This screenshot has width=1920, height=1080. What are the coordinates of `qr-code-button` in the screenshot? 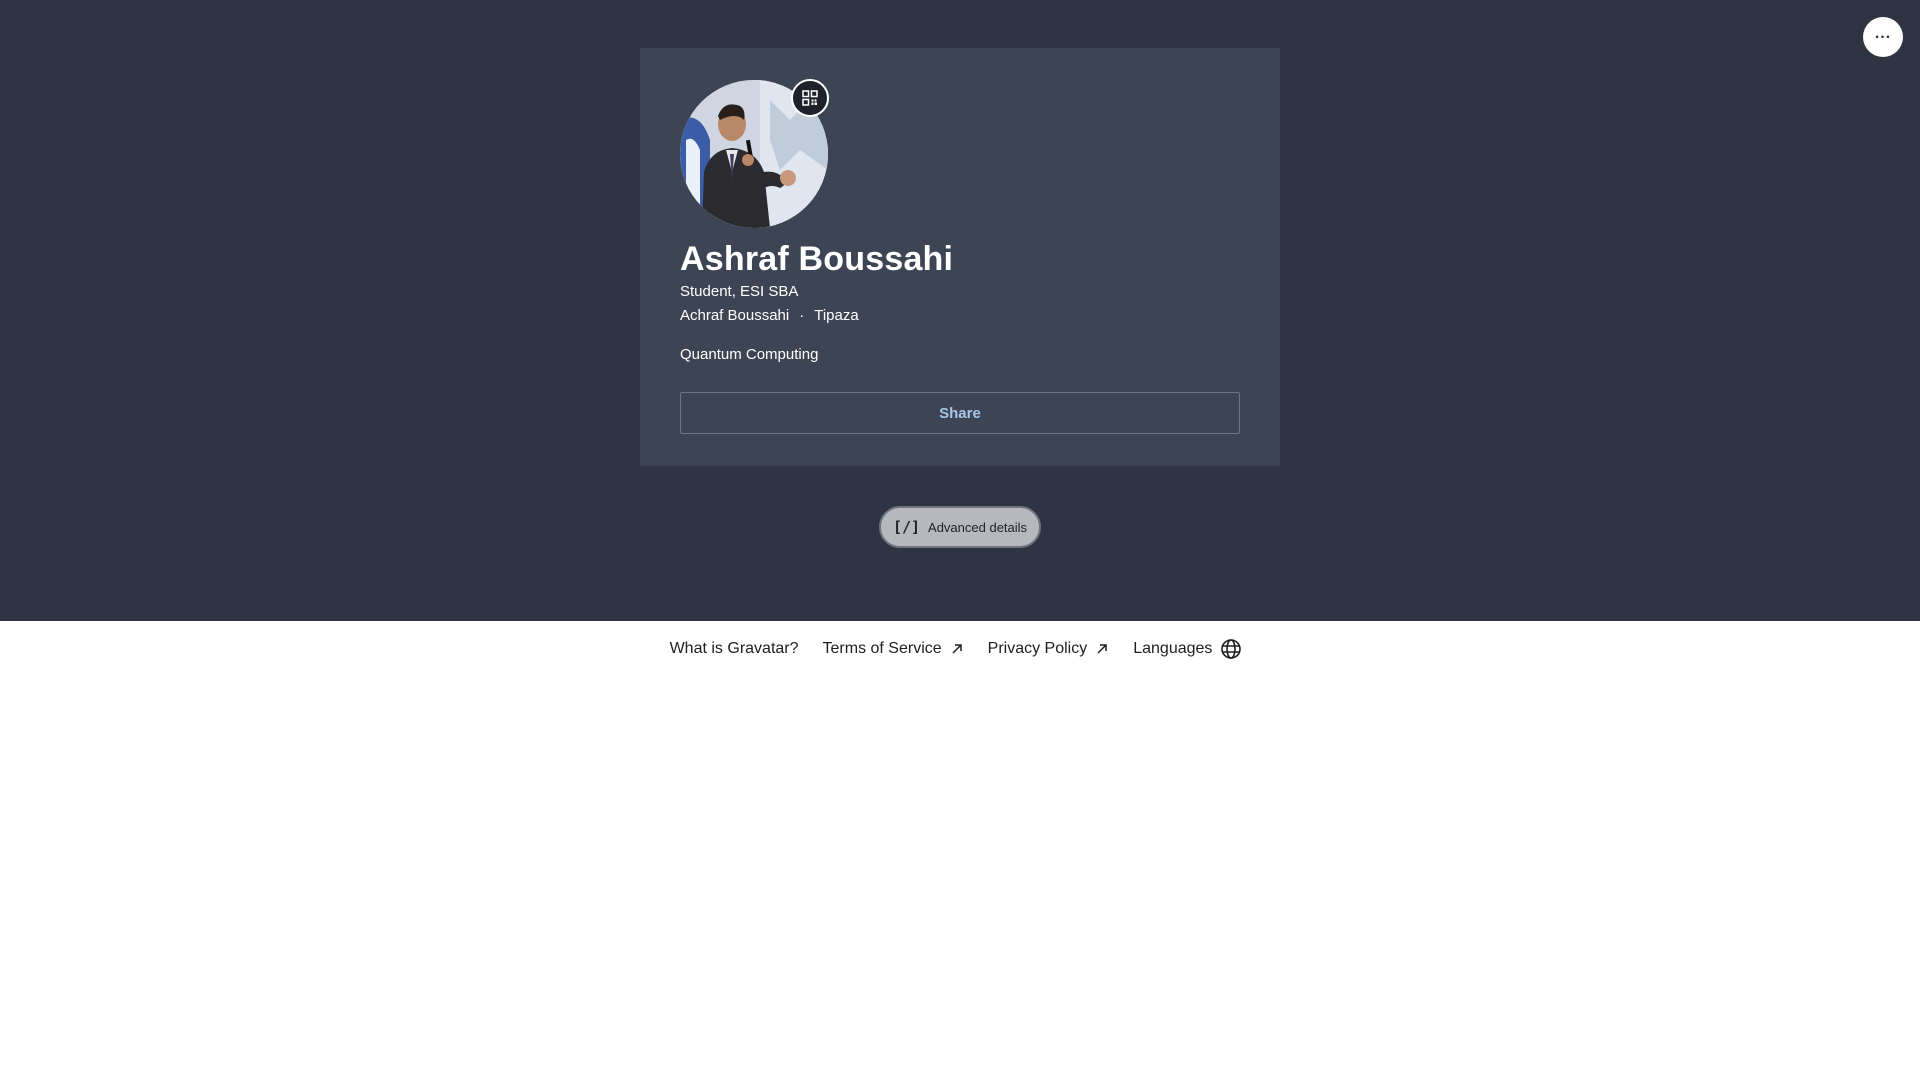 It's located at (810, 98).